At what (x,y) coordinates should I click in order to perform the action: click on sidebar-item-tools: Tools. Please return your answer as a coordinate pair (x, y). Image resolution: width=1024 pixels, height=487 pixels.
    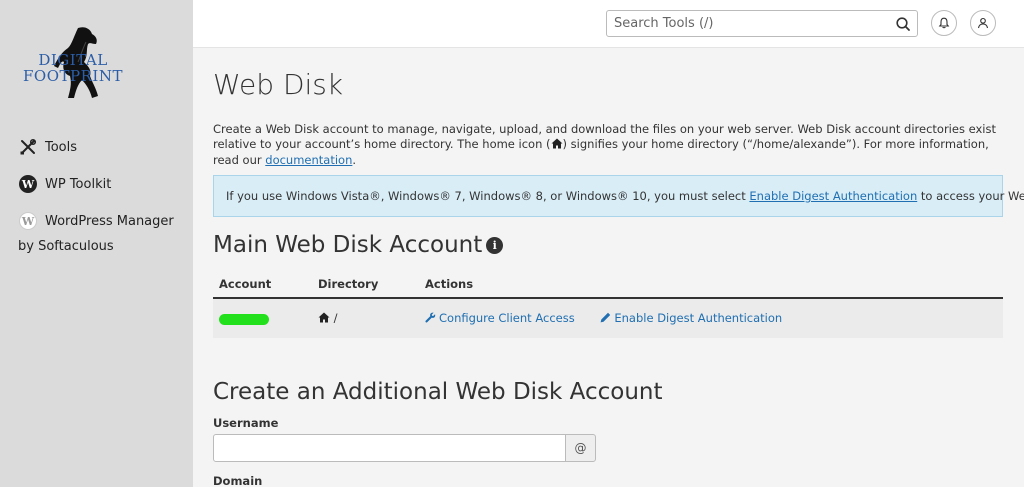
    Looking at the image, I should click on (47, 147).